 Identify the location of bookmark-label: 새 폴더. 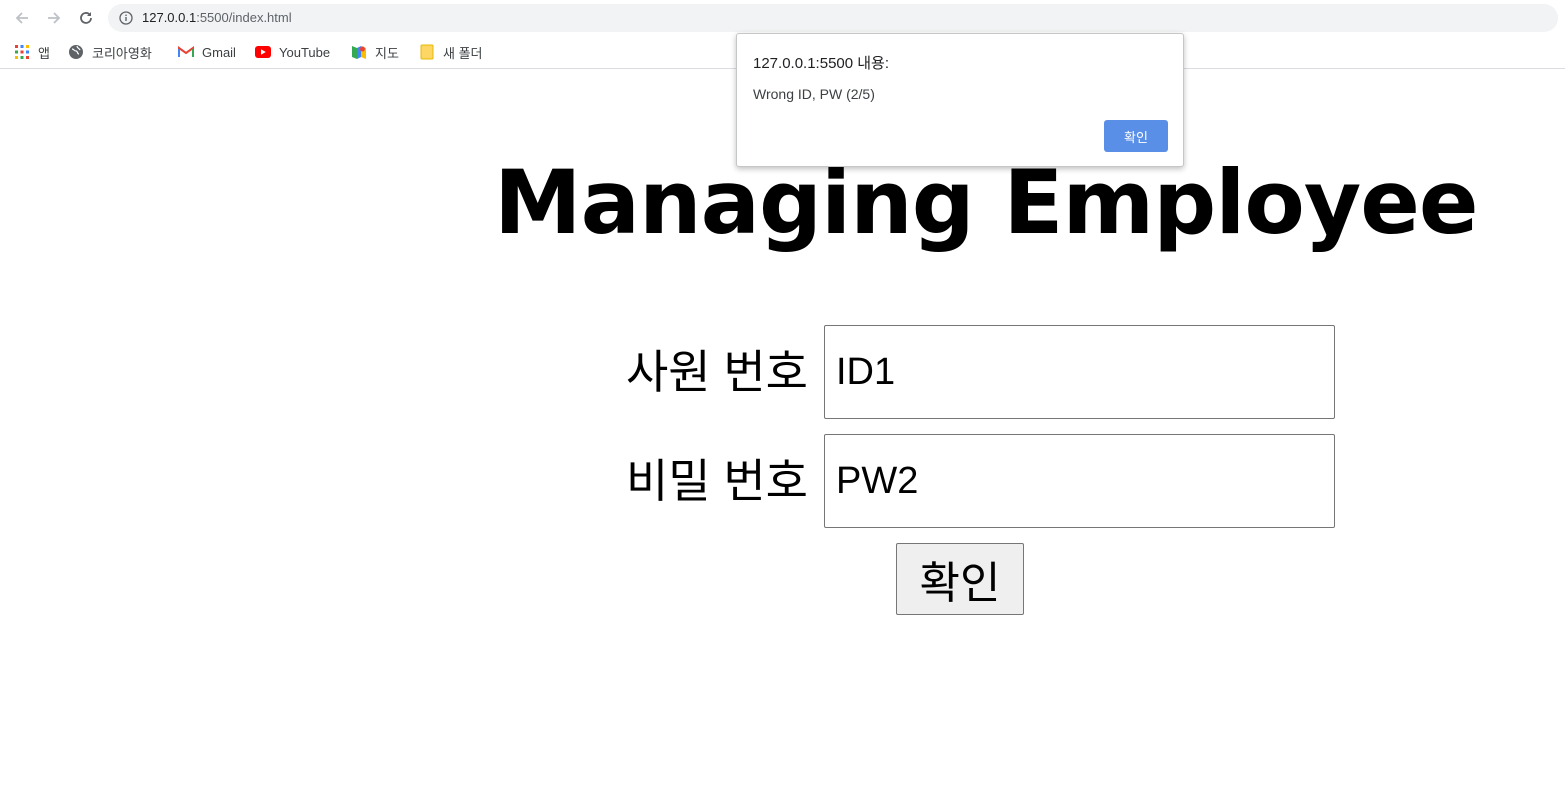
(463, 53).